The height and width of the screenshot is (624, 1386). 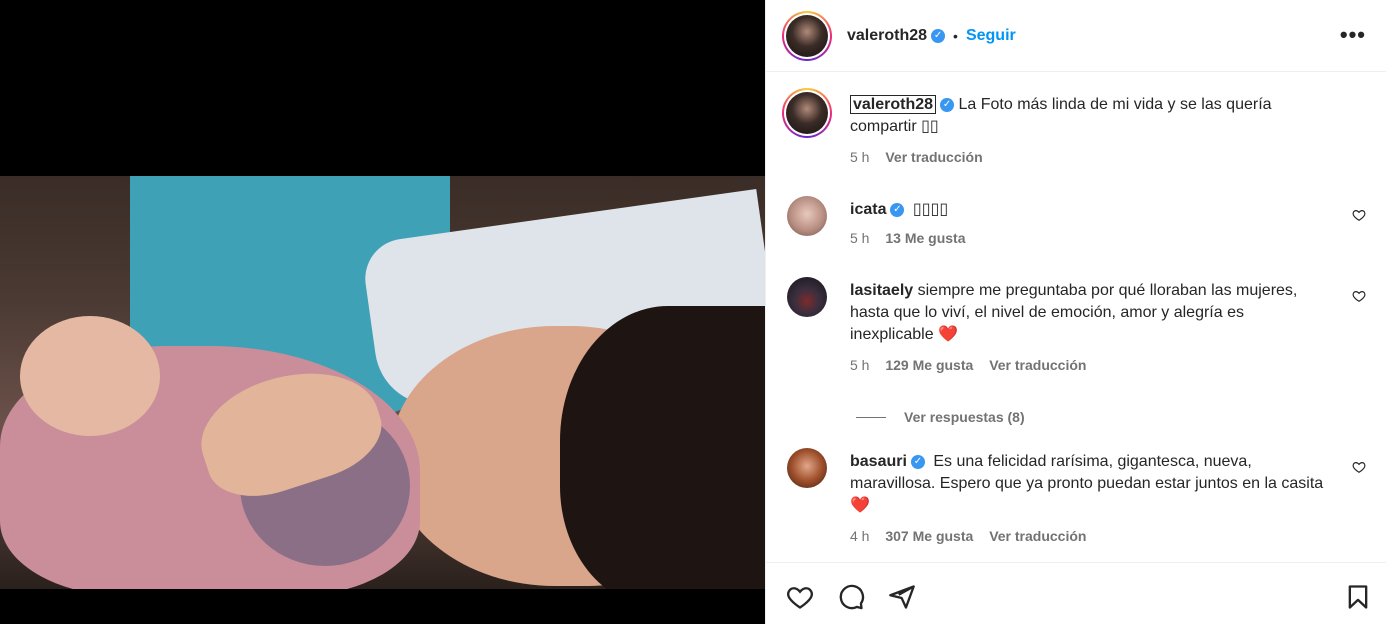 I want to click on share-icon, so click(x=902, y=597).